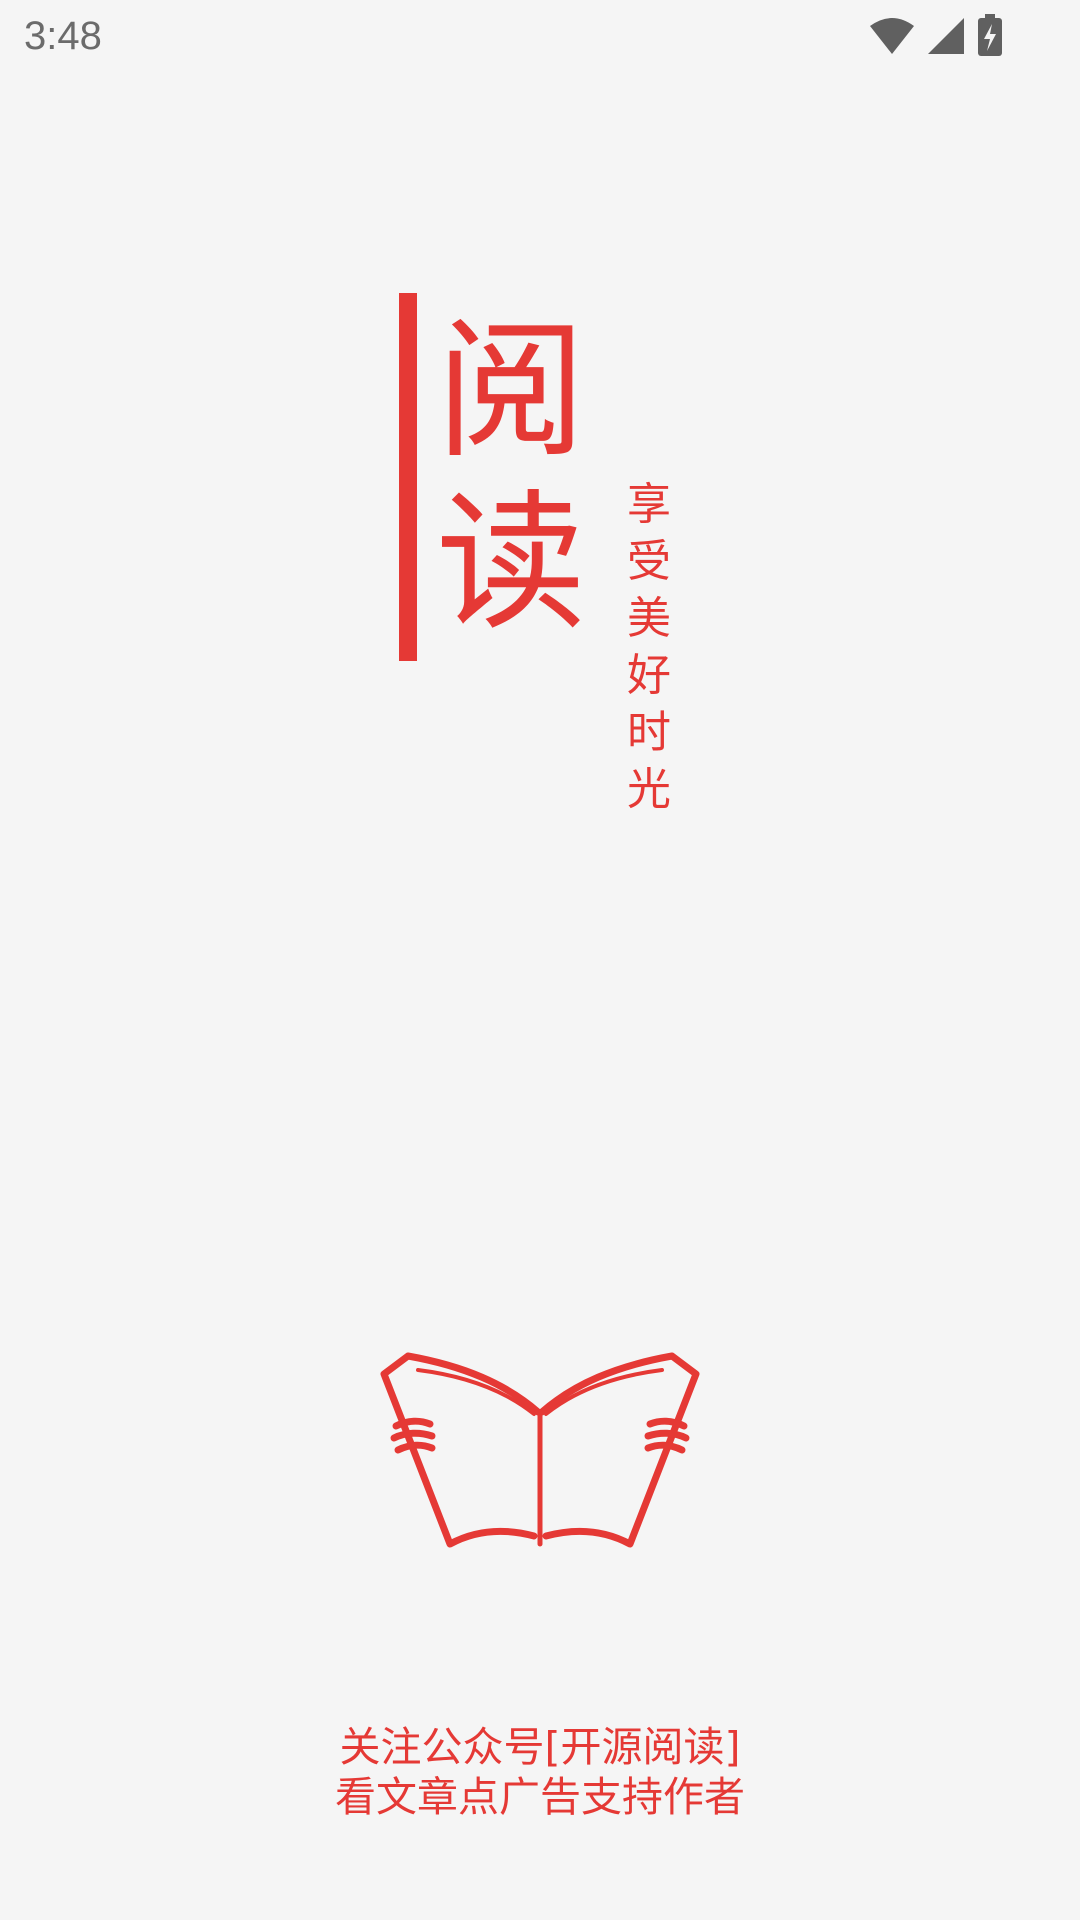 The image size is (1080, 1920). What do you see at coordinates (649, 618) in the screenshot?
I see `slogan-char: 美` at bounding box center [649, 618].